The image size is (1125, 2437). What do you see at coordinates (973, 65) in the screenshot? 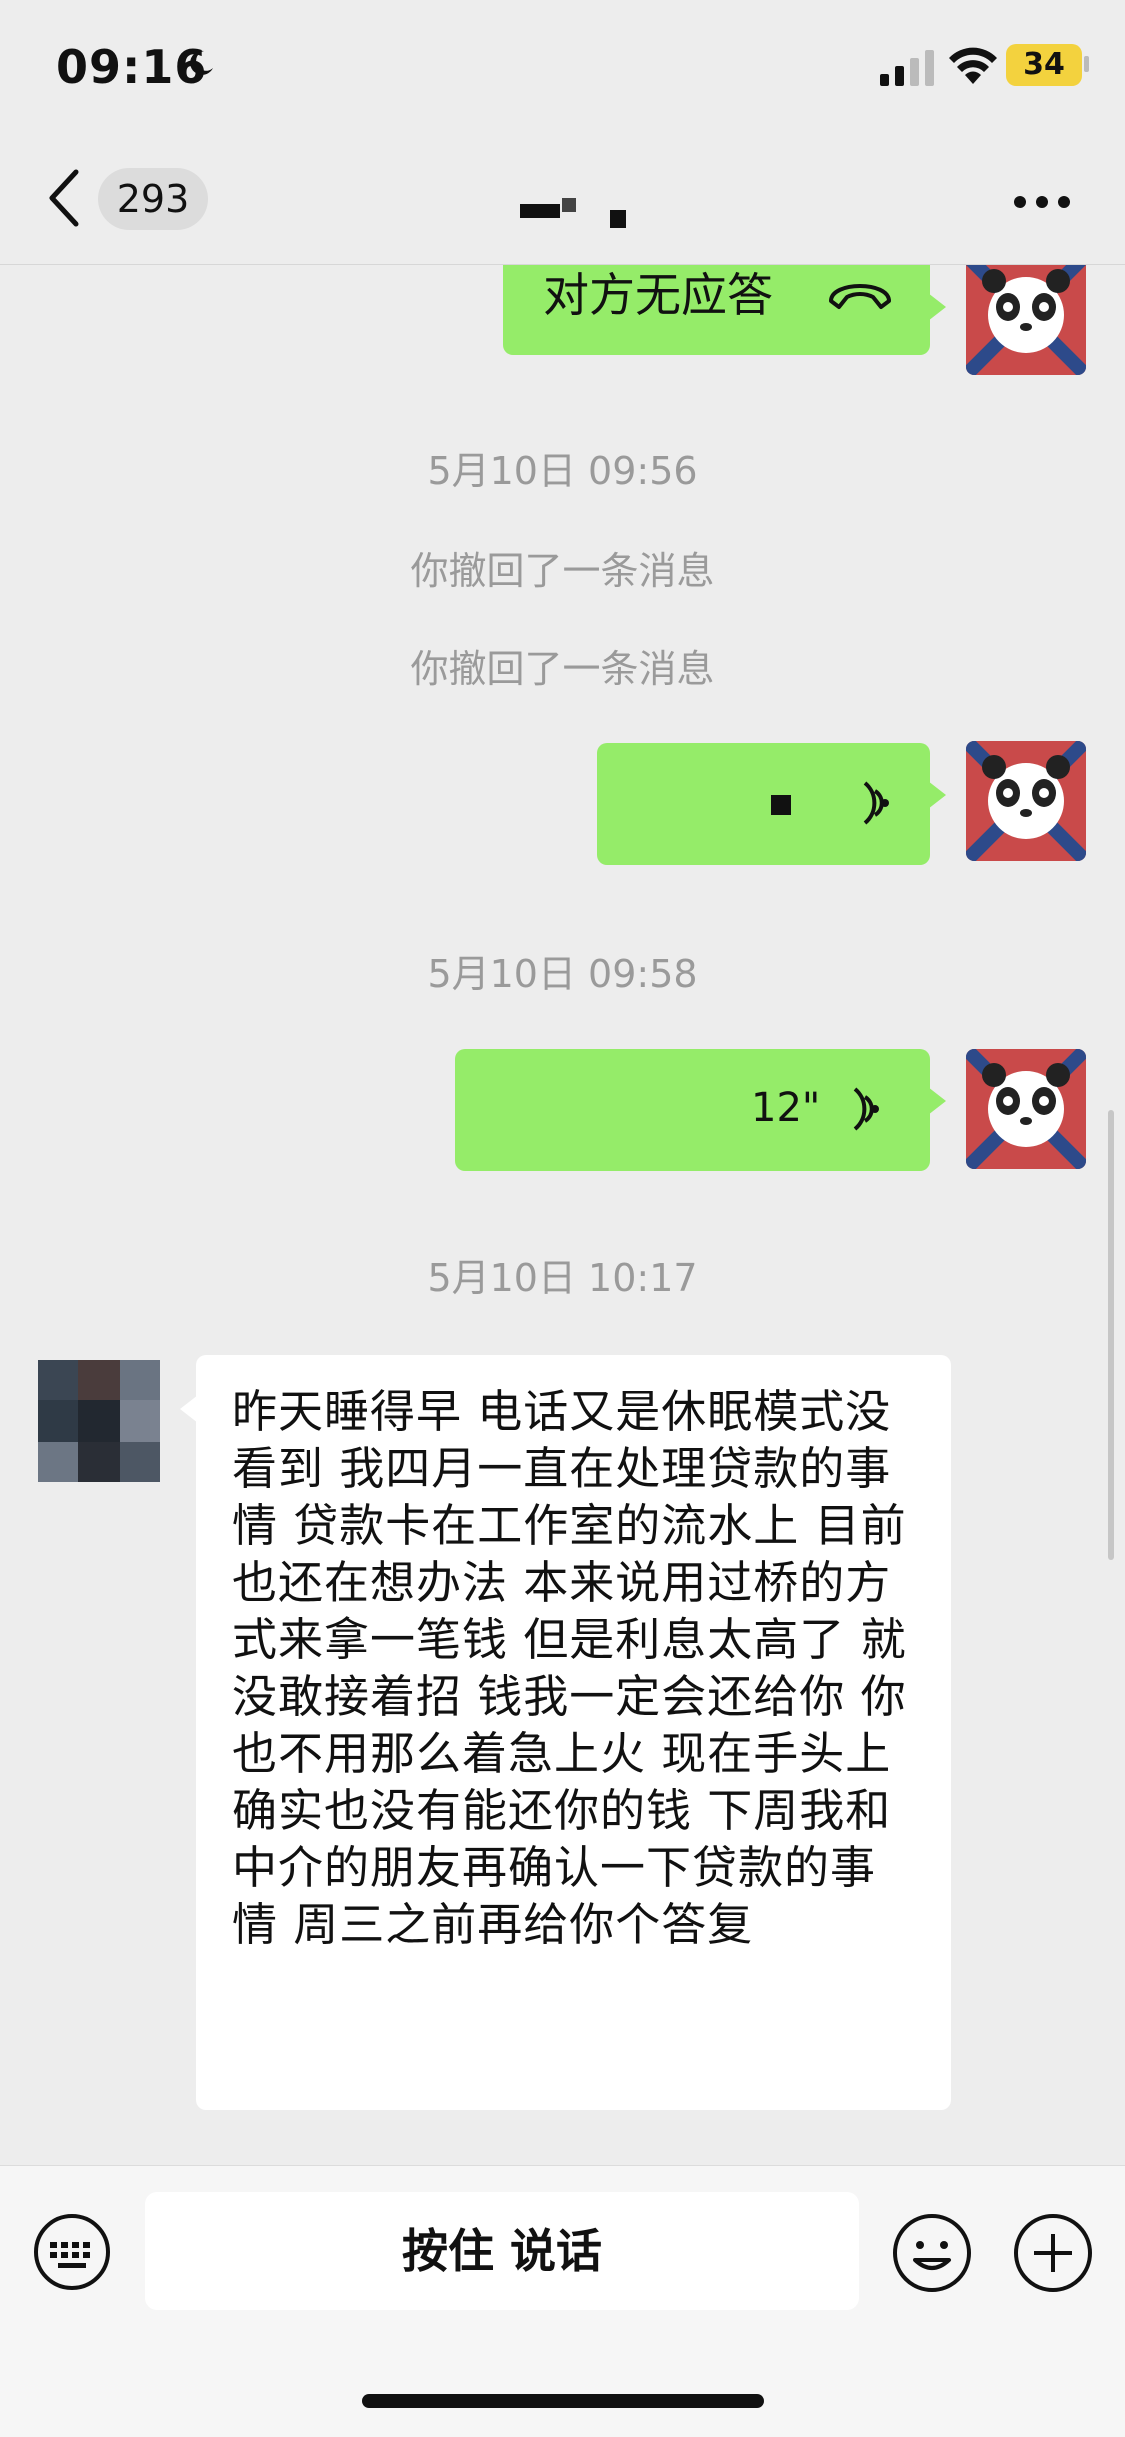
I see `wifi-icon` at bounding box center [973, 65].